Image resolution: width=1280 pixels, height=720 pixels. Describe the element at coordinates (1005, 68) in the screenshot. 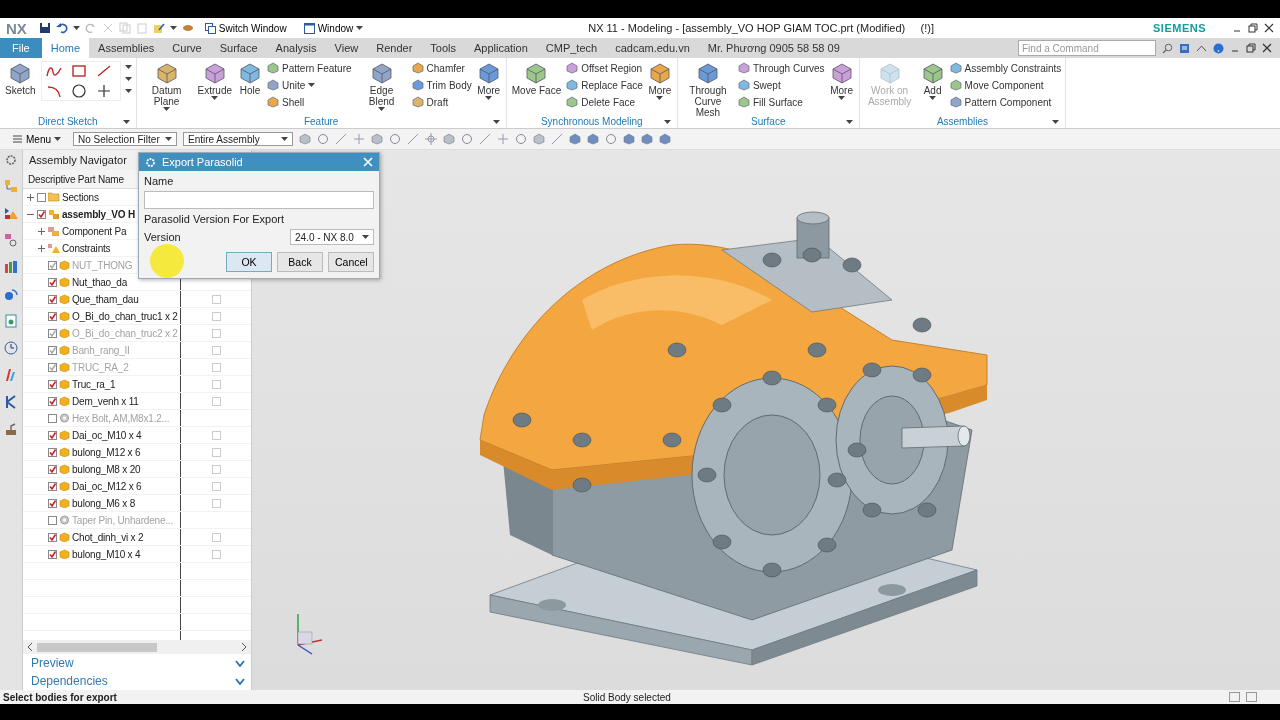

I see `ribbon-button: Assembly Constraints` at that location.